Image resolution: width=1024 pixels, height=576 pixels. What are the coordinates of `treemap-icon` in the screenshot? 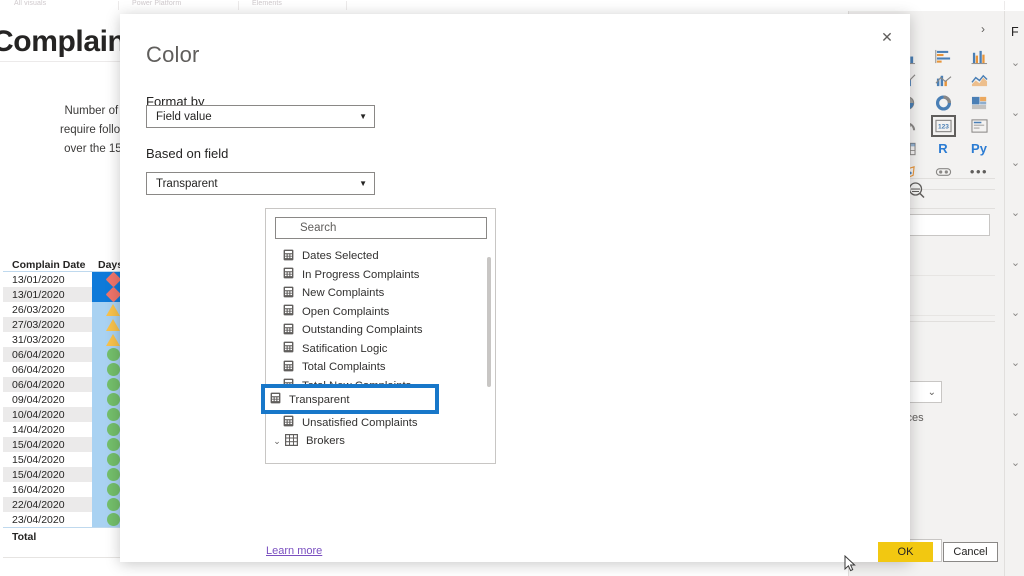 It's located at (979, 102).